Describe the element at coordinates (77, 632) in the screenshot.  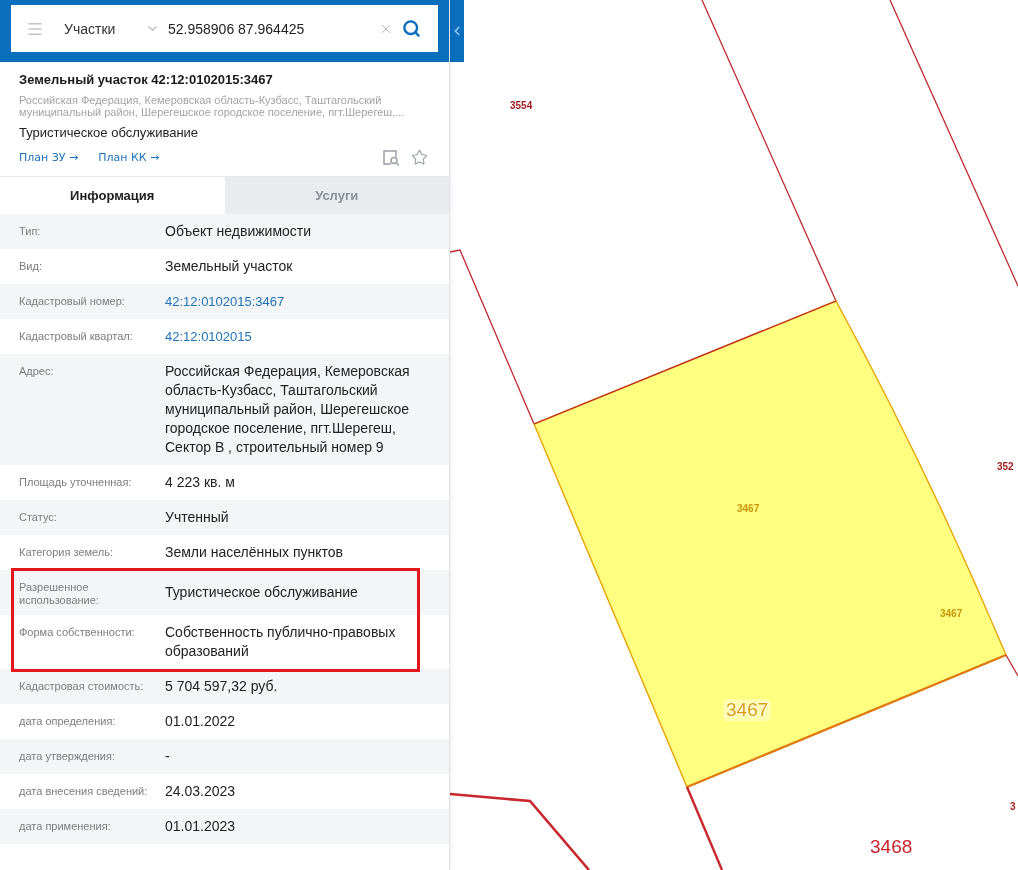
I see `property-label: Форма собственности:` at that location.